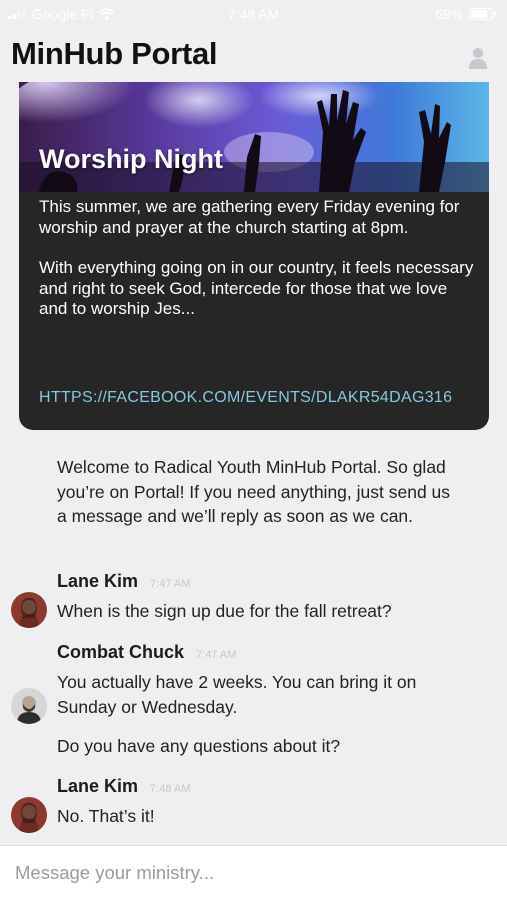  Describe the element at coordinates (448, 14) in the screenshot. I see `battery-percent: 69%` at that location.